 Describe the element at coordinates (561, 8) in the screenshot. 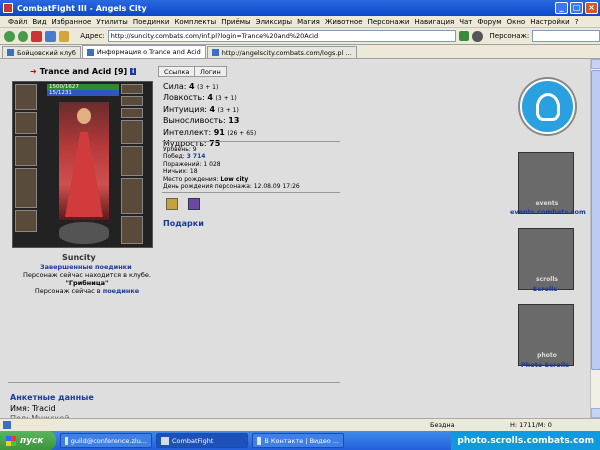

I see `minimize-button: _` at that location.